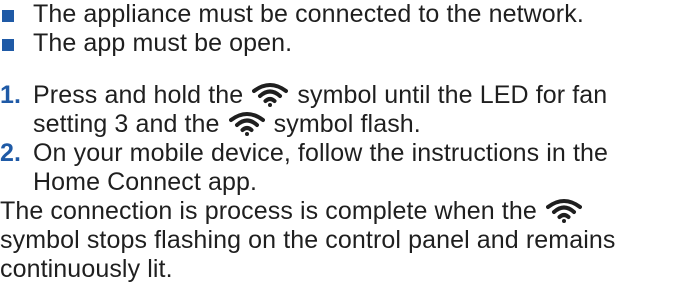 The image size is (678, 297). Describe the element at coordinates (452, 95) in the screenshot. I see `step-text-segment: symbol until the LED for fan` at that location.